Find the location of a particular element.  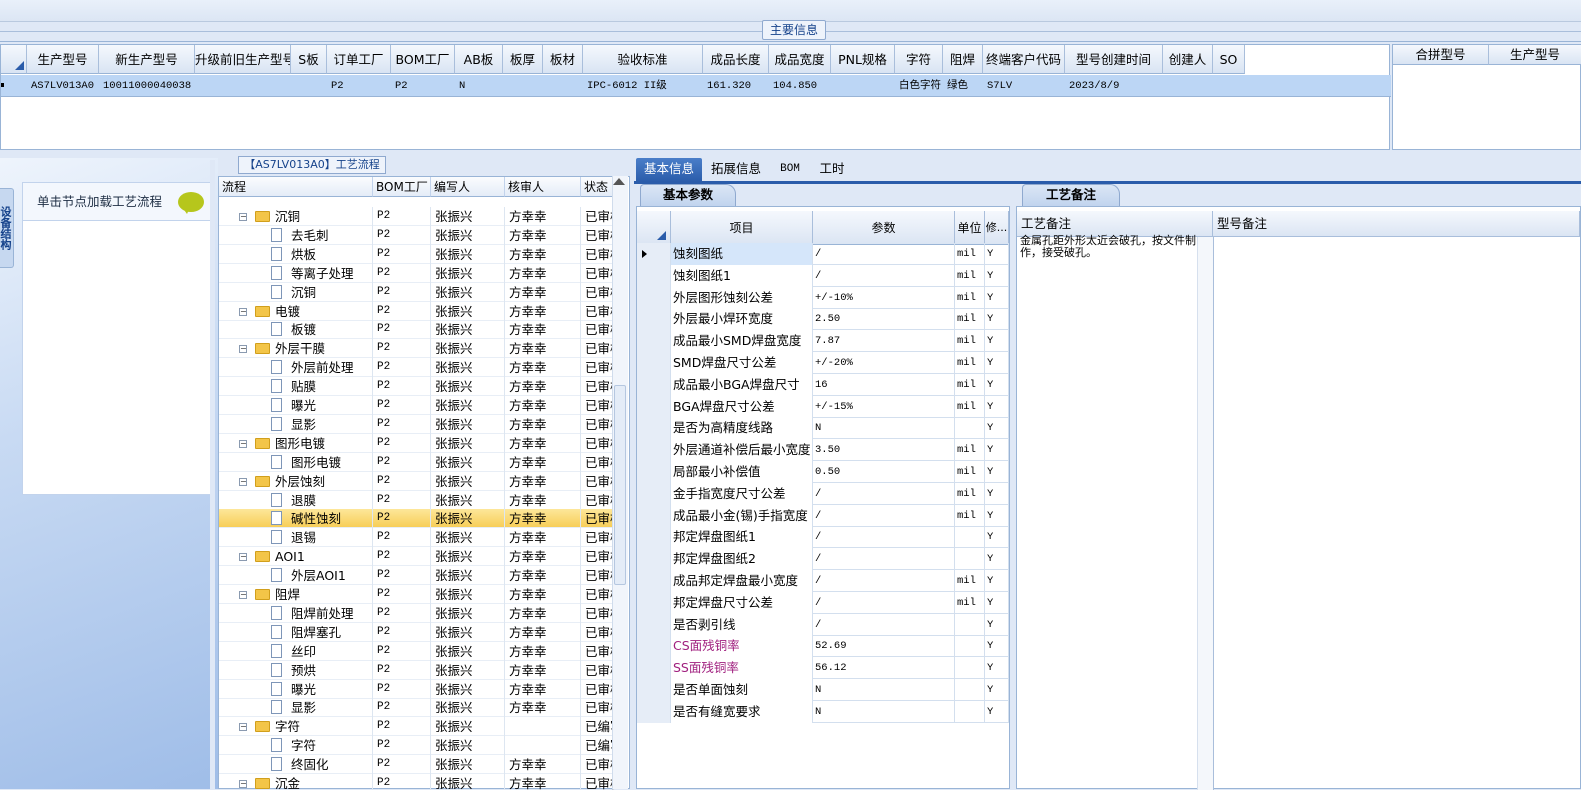

tree-header-0: 流程 is located at coordinates (296, 187).